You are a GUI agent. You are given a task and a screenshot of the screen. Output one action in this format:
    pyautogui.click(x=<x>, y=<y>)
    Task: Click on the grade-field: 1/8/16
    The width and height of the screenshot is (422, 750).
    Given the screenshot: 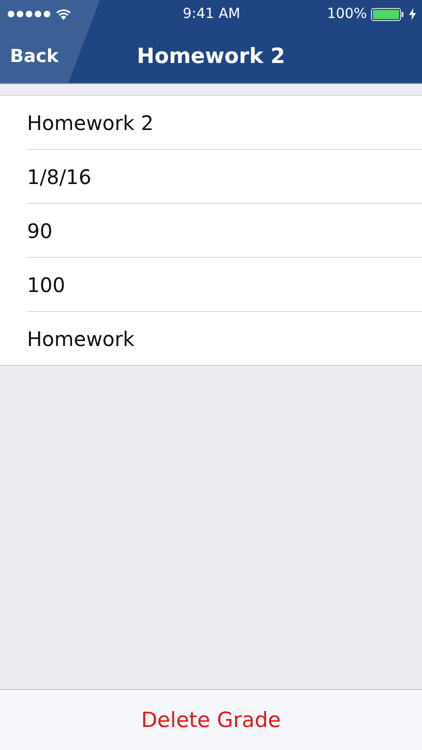 What is the action you would take?
    pyautogui.click(x=224, y=177)
    